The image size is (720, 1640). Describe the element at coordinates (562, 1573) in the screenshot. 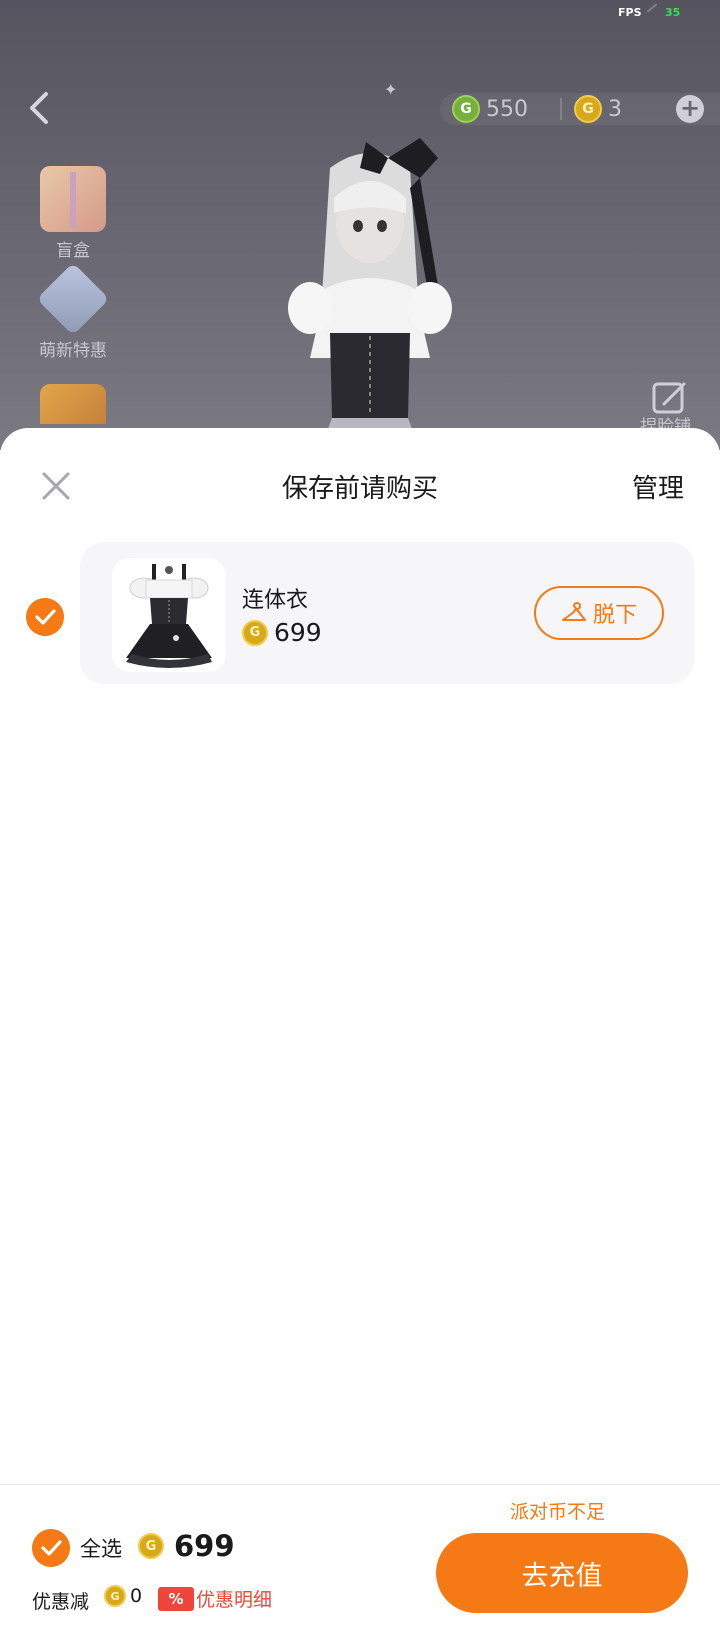

I see `recharge-button: 去充值` at that location.